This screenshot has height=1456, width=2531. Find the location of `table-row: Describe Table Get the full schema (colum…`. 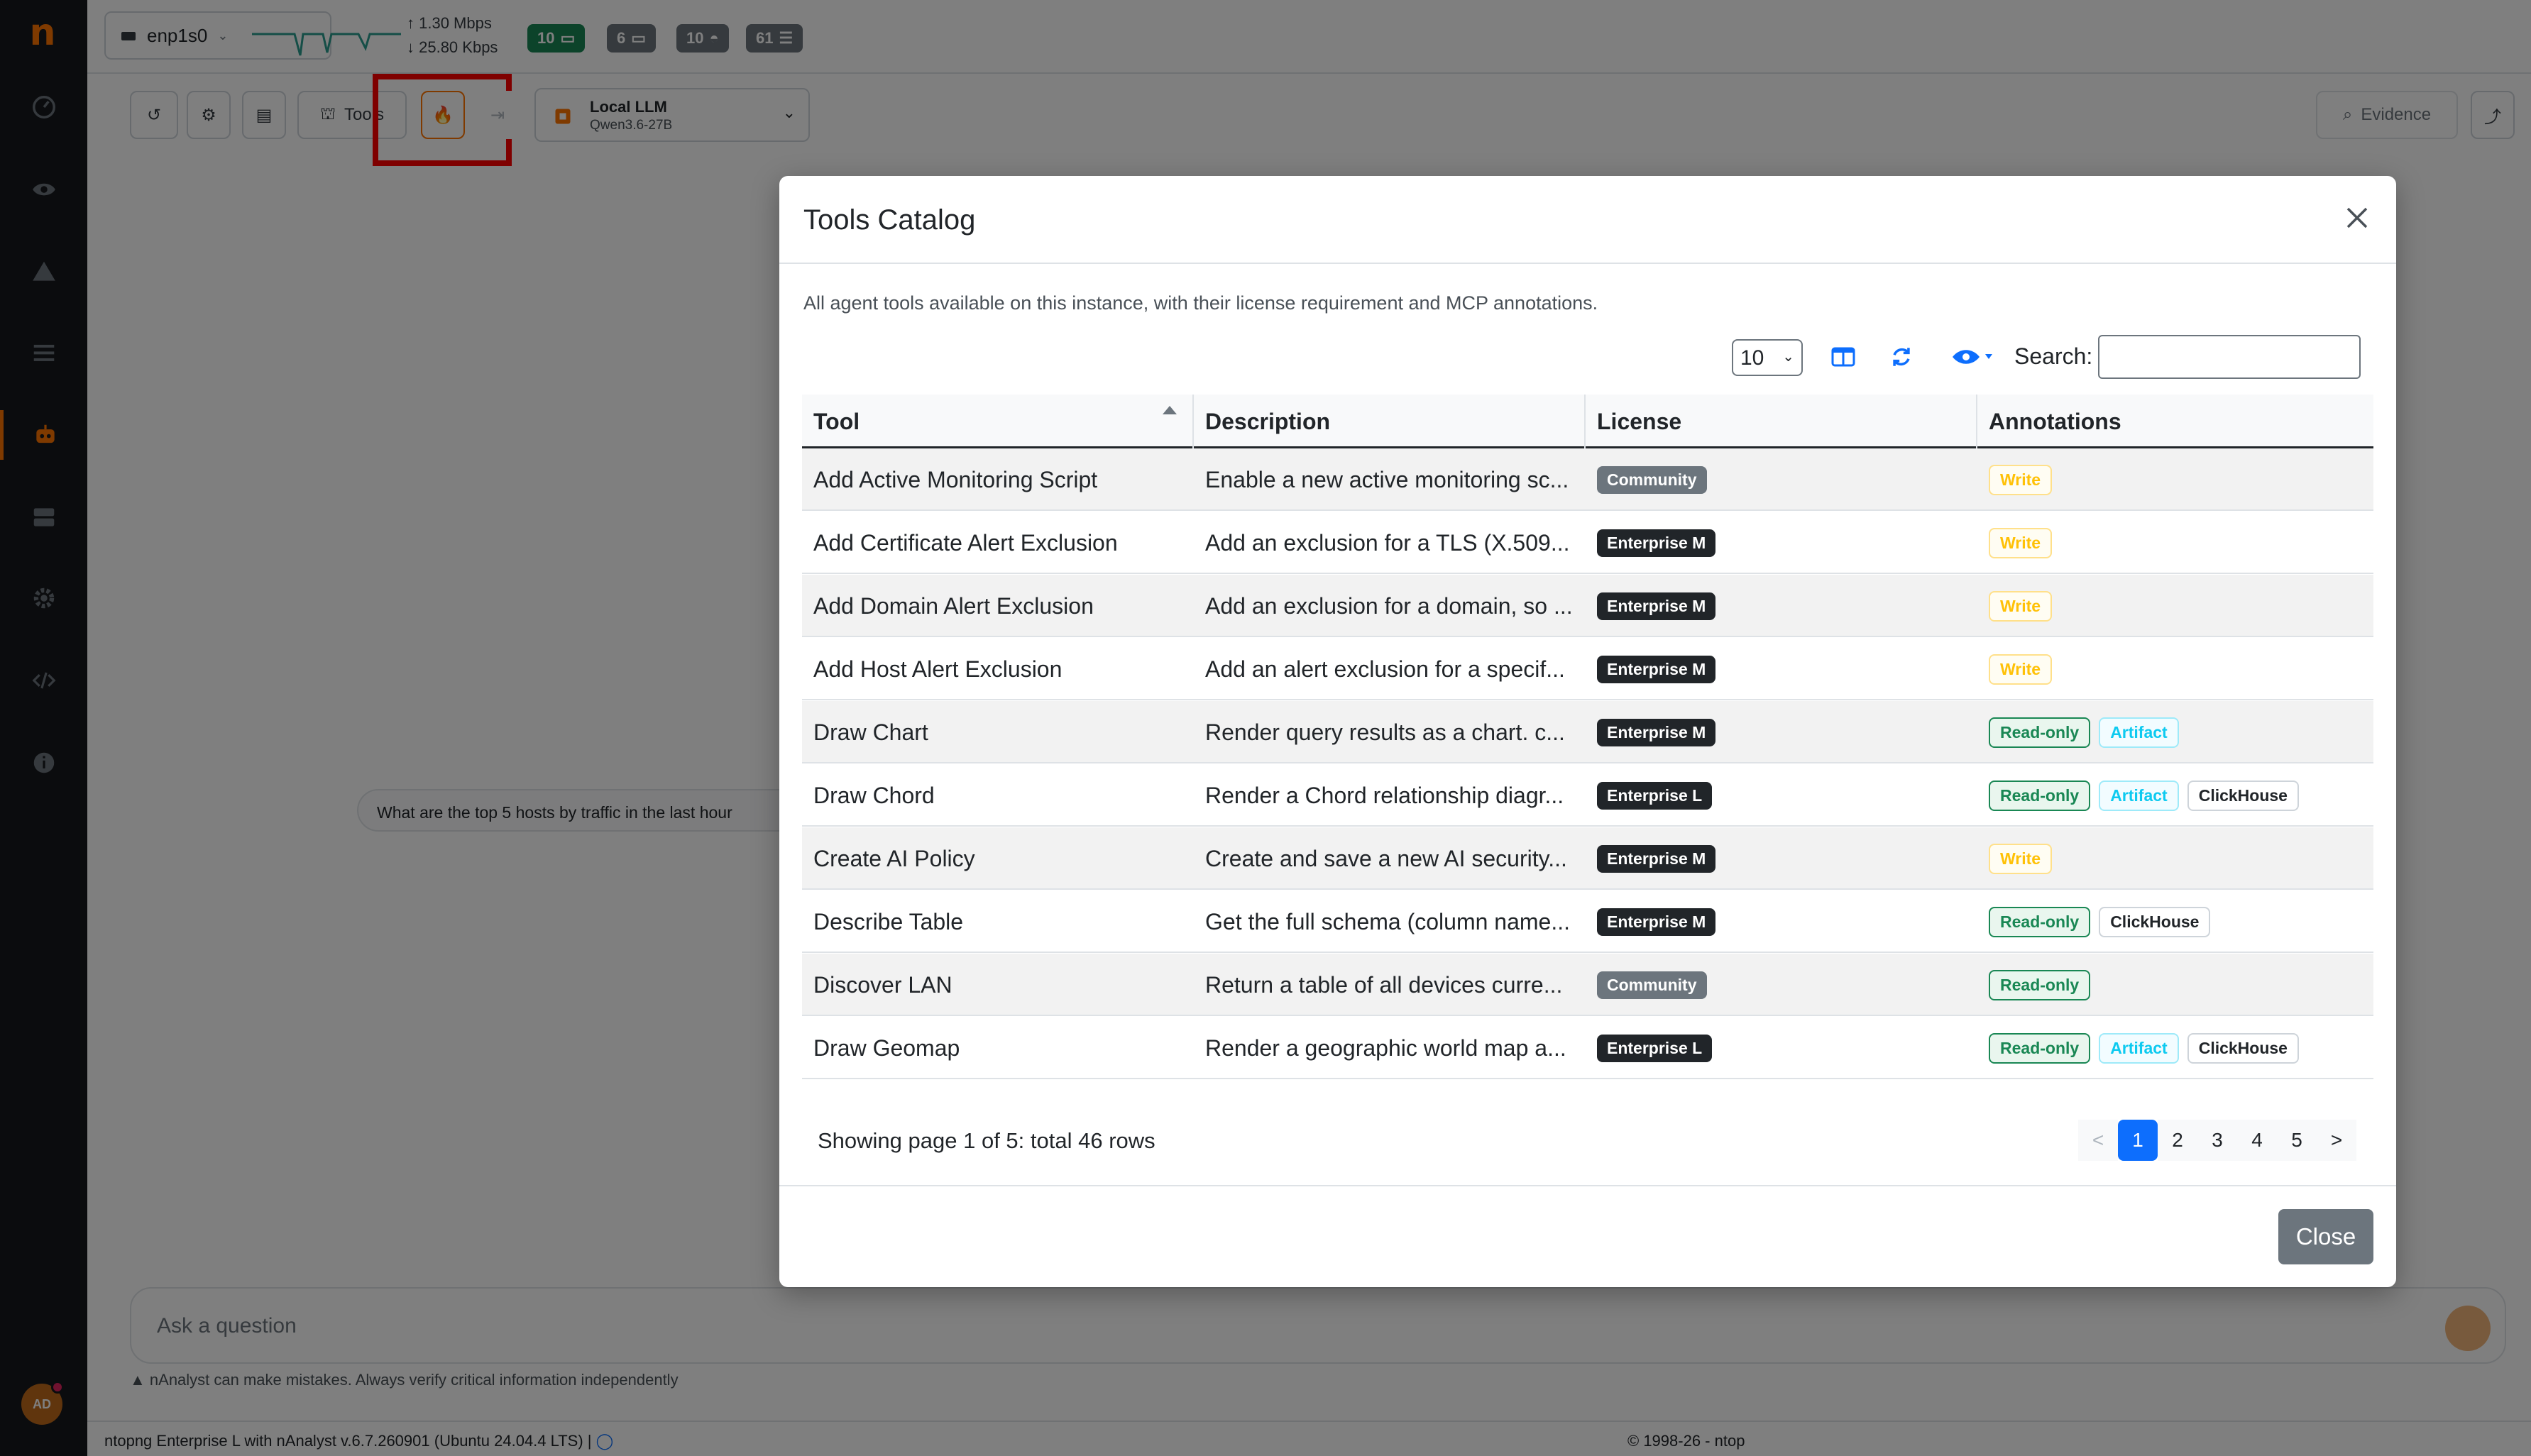

table-row: Describe Table Get the full schema (colum… is located at coordinates (1588, 922).